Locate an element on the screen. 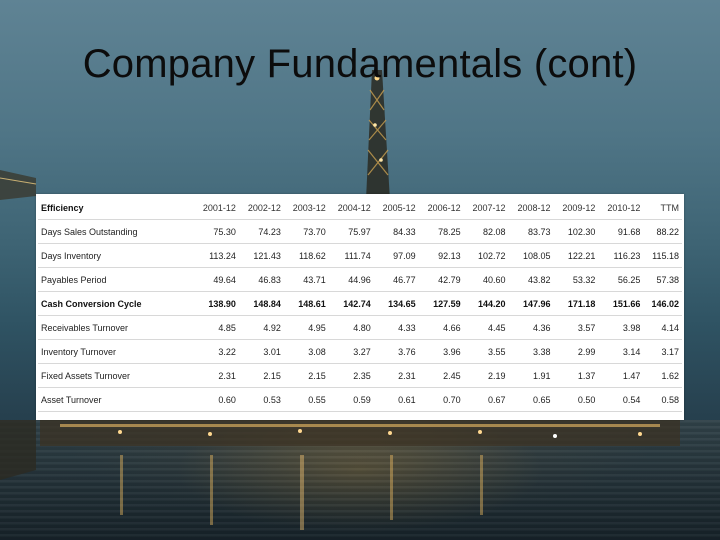  table-cell: 116.23 is located at coordinates (621, 255).